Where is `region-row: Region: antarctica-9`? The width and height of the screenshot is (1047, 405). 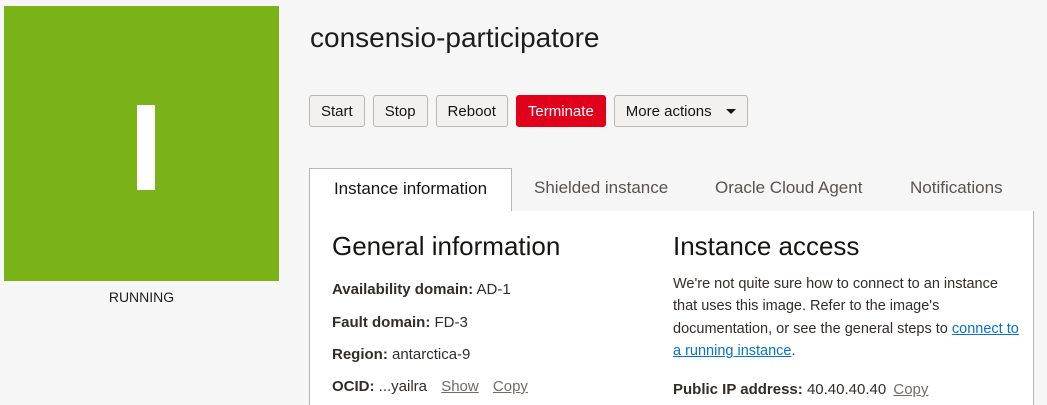
region-row: Region: antarctica-9 is located at coordinates (401, 354).